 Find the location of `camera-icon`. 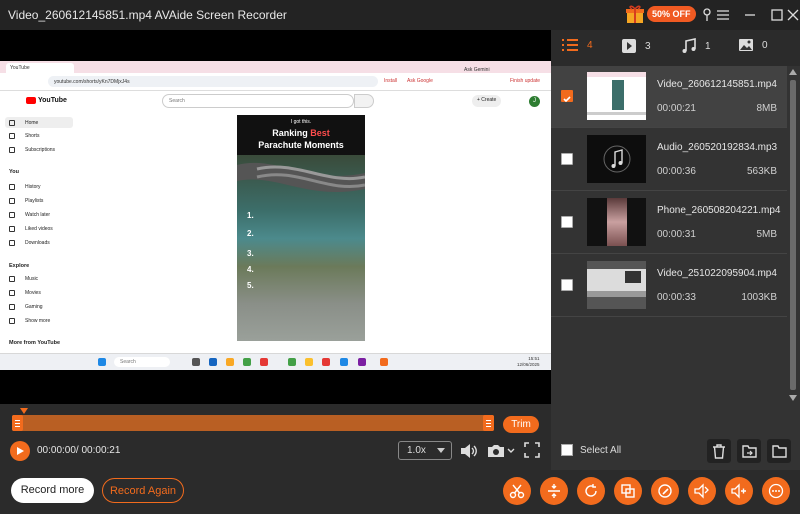

camera-icon is located at coordinates (496, 451).